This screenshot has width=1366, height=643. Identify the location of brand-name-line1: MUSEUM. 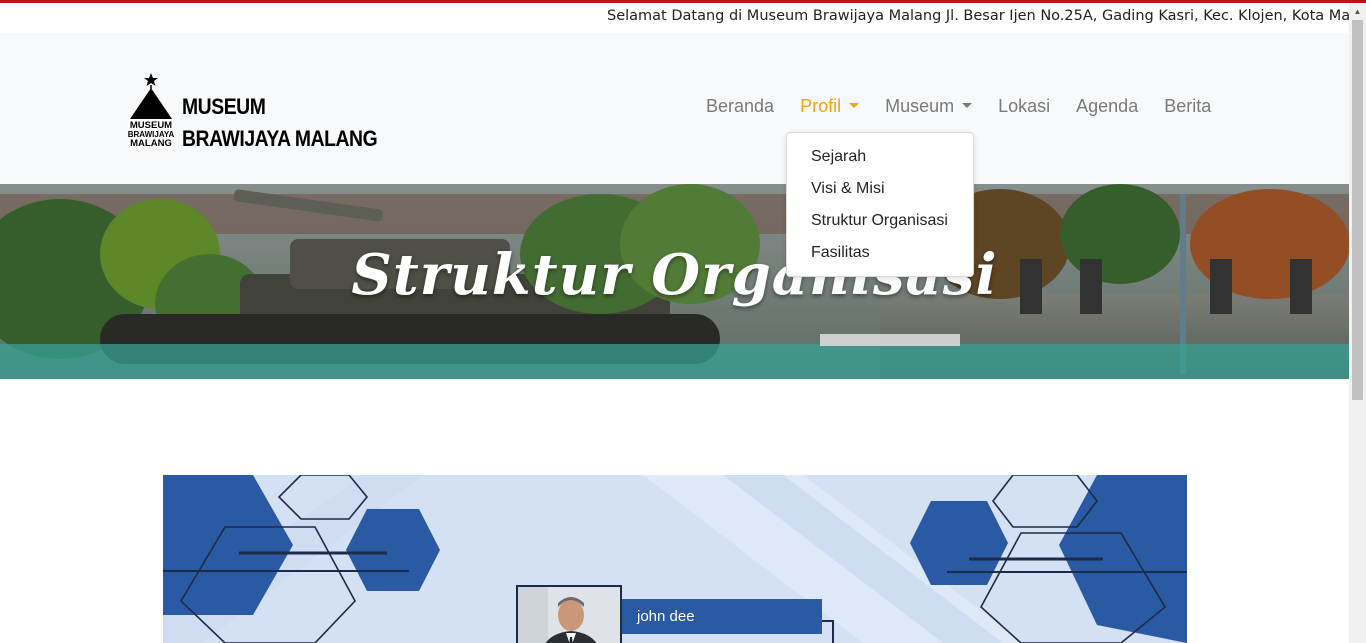
(224, 106).